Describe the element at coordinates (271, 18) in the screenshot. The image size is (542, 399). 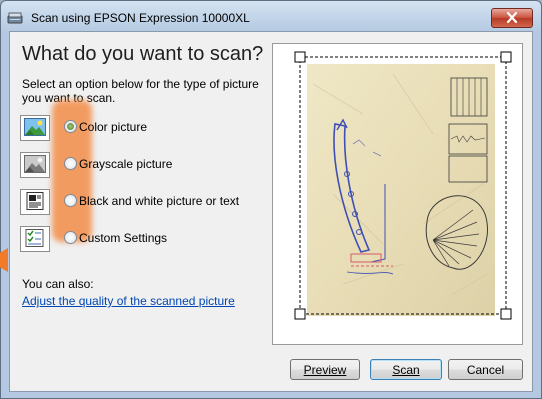
I see `title-bar: Scan using EPSON Expression 10000XL` at that location.